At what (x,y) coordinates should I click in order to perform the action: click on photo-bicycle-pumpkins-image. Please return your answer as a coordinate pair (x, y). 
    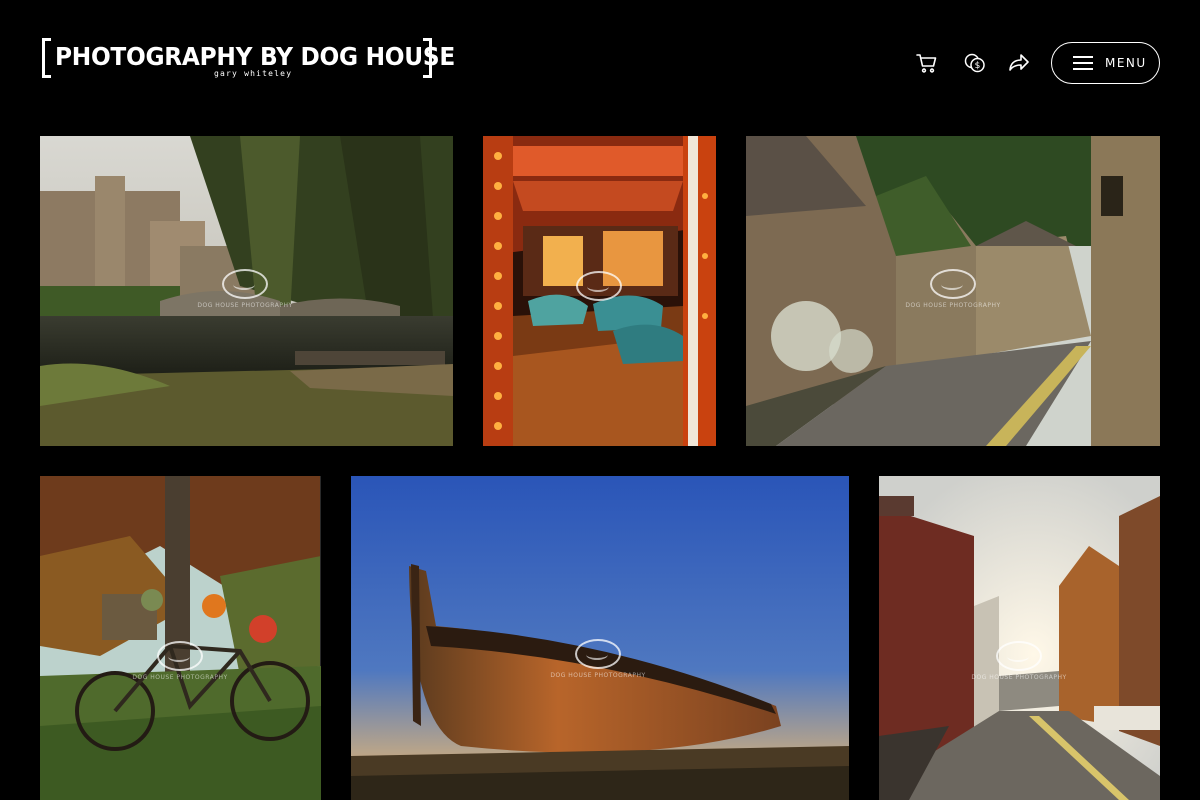
    Looking at the image, I should click on (180, 638).